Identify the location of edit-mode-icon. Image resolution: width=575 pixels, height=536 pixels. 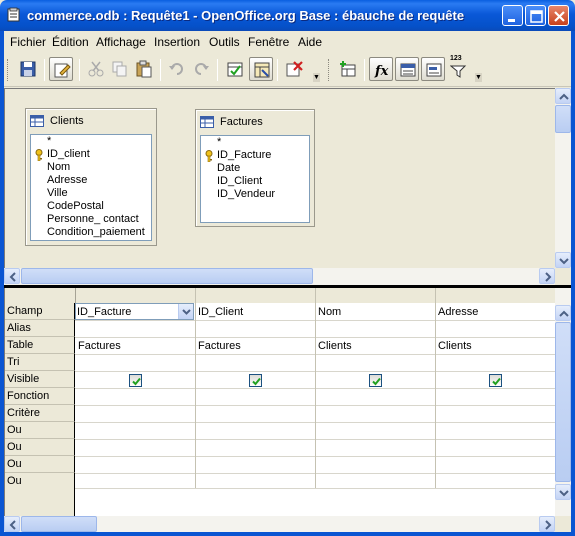
(61, 69).